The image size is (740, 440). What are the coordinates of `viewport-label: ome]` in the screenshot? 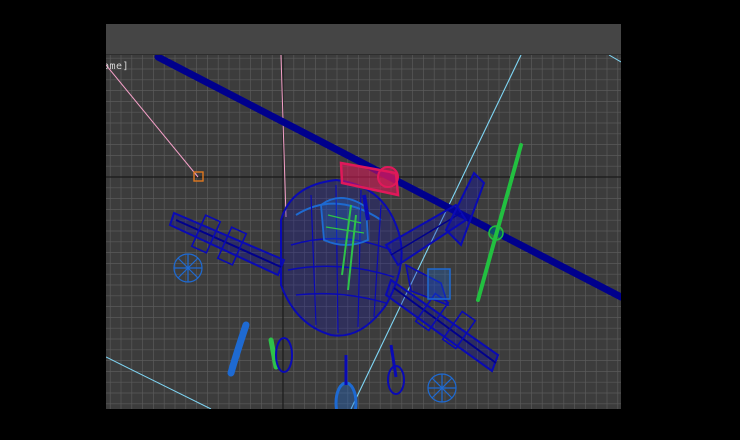 It's located at (117, 67).